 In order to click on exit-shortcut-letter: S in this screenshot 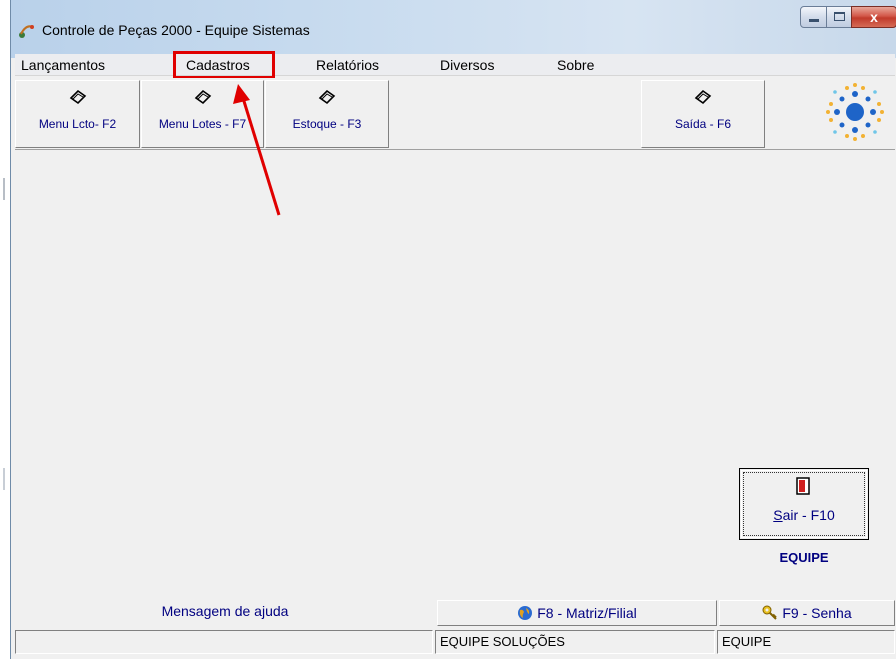, I will do `click(778, 515)`.